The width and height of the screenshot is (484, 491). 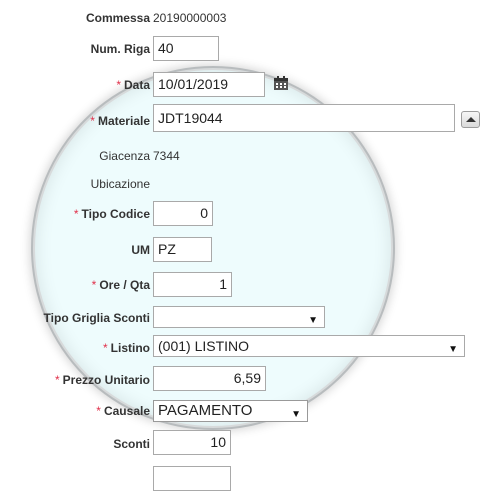 What do you see at coordinates (123, 411) in the screenshot?
I see `causale-label: * Causale` at bounding box center [123, 411].